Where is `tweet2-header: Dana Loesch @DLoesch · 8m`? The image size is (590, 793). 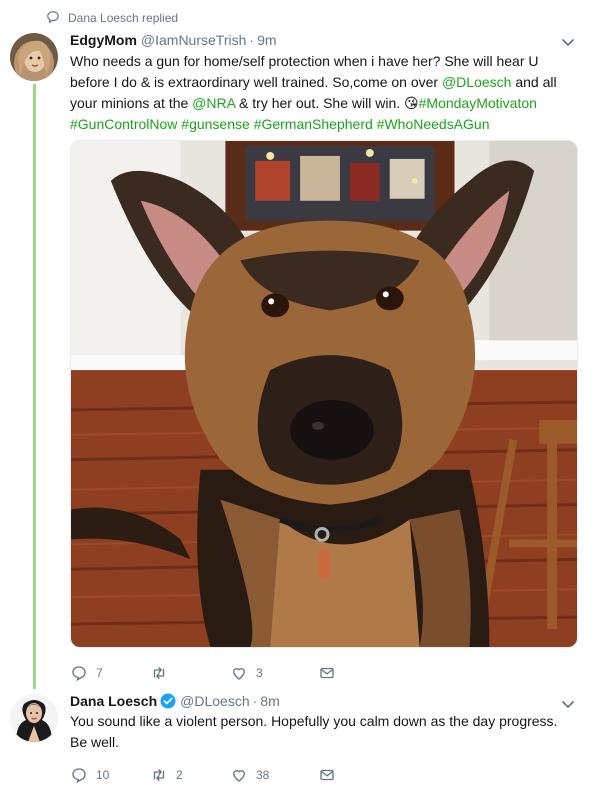 tweet2-header: Dana Loesch @DLoesch · 8m is located at coordinates (175, 701).